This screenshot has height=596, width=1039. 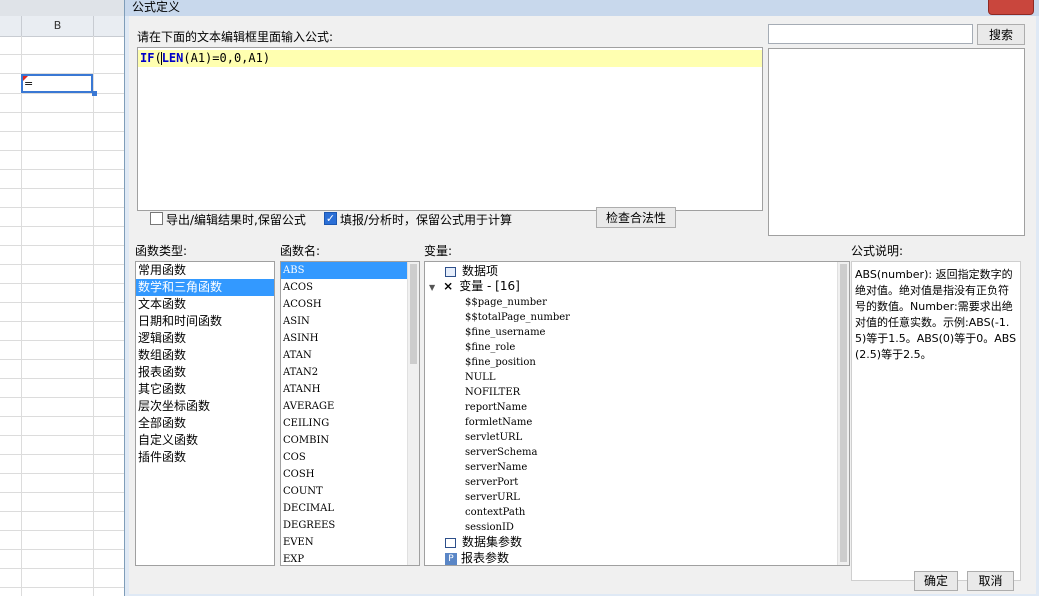 I want to click on dialog-title: 公式定义, so click(x=156, y=7).